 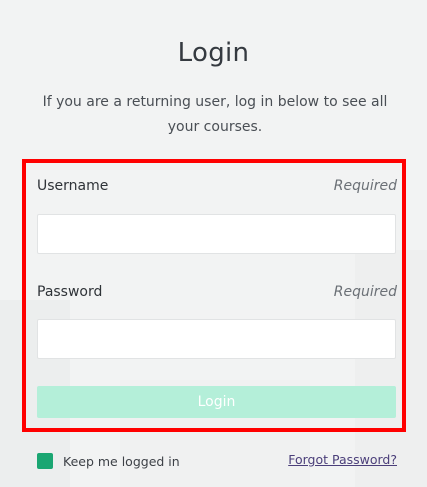 What do you see at coordinates (45, 461) in the screenshot?
I see `keep-logged-in-checkbox` at bounding box center [45, 461].